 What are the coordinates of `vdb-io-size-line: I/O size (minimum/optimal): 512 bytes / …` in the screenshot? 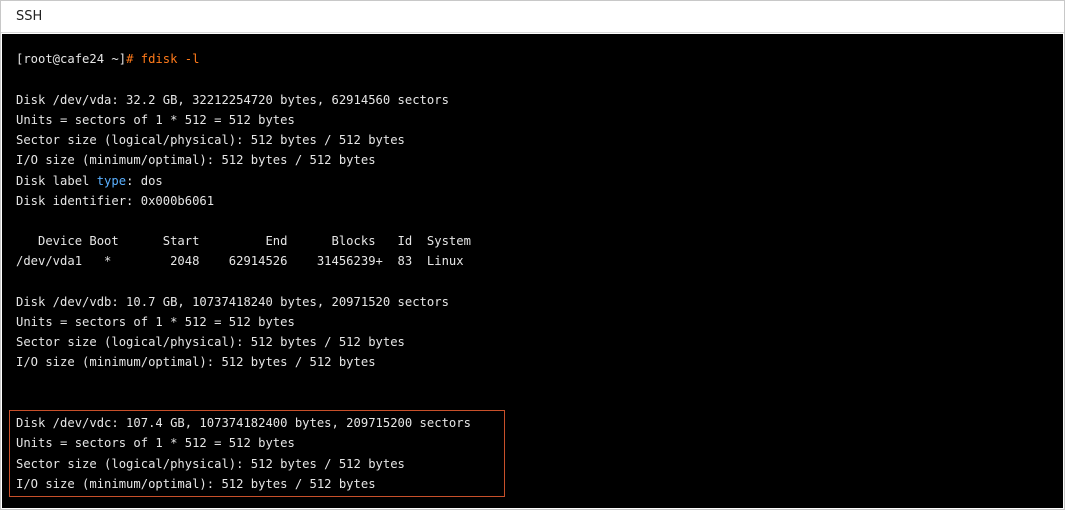 It's located at (196, 362).